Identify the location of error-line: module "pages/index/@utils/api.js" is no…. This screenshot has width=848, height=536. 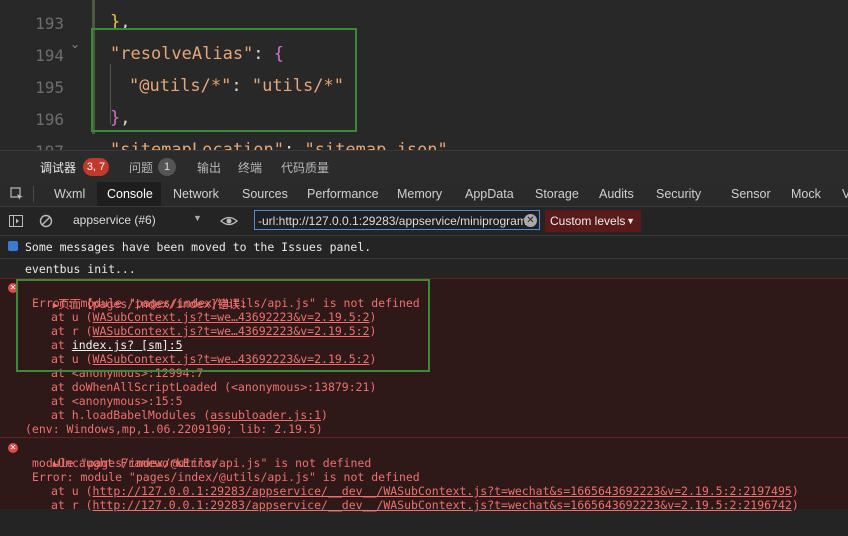
(202, 463).